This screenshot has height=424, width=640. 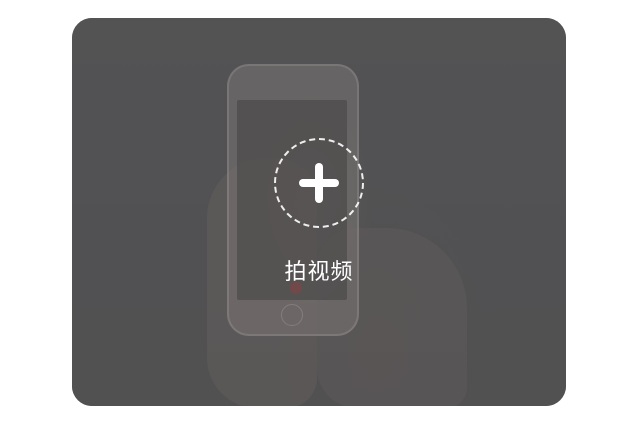 I want to click on plus-icon, so click(x=319, y=183).